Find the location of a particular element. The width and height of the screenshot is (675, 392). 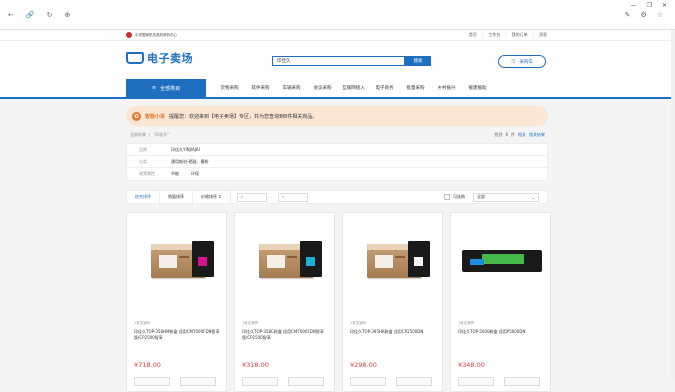

sort-comprehensive: 综合排序 is located at coordinates (143, 197).